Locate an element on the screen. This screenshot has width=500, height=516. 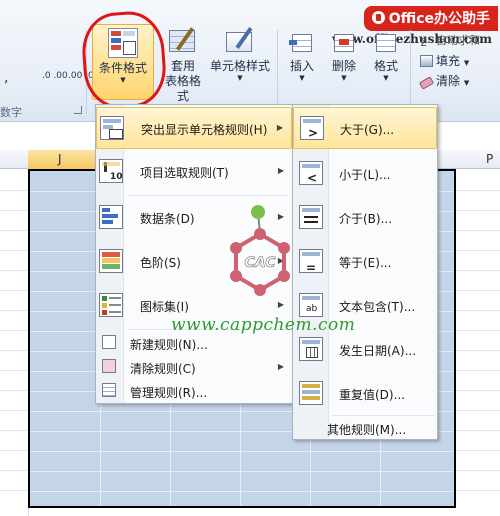
fill-down-icon is located at coordinates (426, 61).